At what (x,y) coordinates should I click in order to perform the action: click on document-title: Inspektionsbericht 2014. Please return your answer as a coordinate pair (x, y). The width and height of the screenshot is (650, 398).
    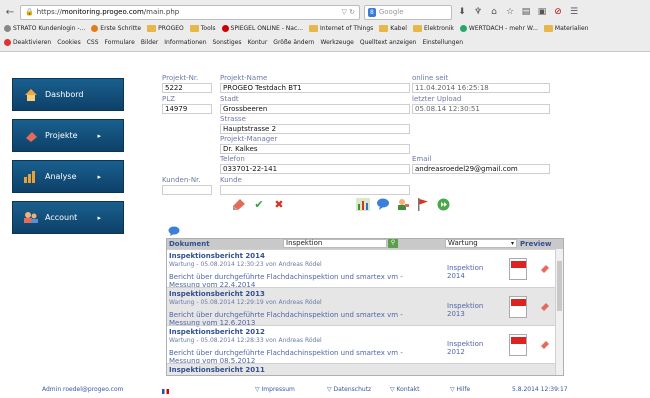
    Looking at the image, I should click on (217, 256).